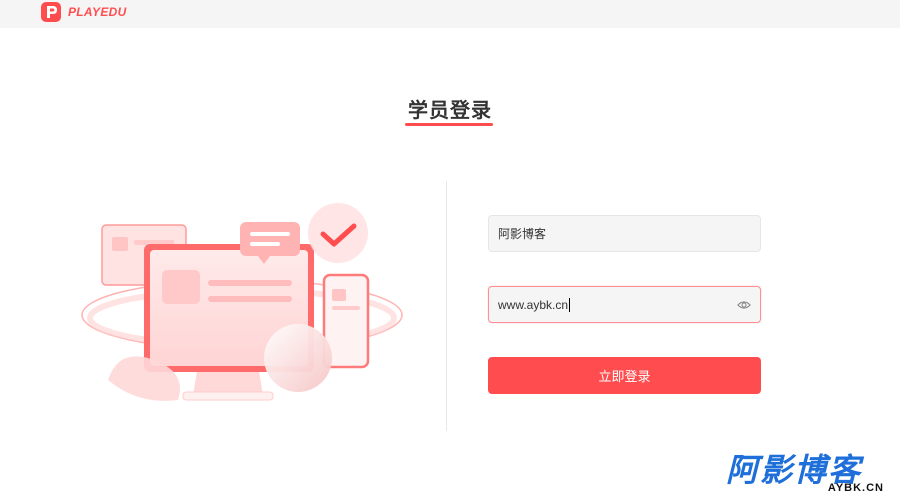 This screenshot has width=900, height=499. I want to click on watermark-sub-text: AYBK.CN, so click(855, 488).